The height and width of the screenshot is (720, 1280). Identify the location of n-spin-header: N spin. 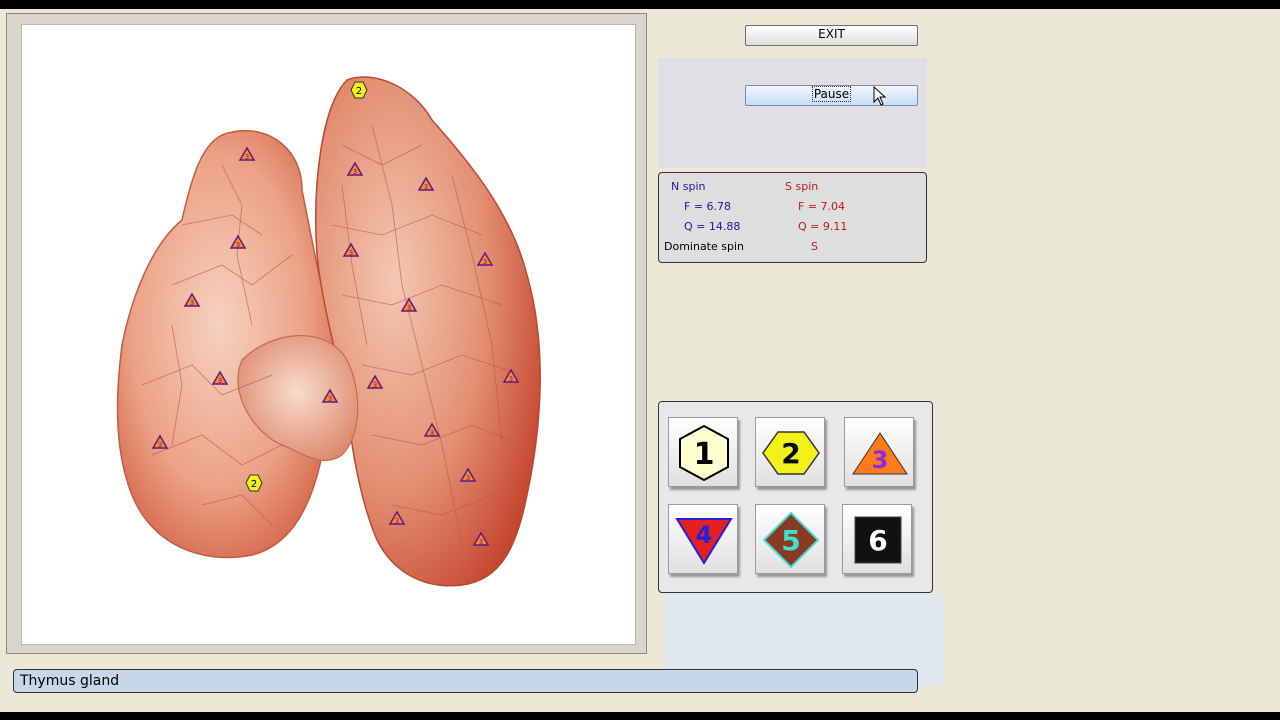
(688, 186).